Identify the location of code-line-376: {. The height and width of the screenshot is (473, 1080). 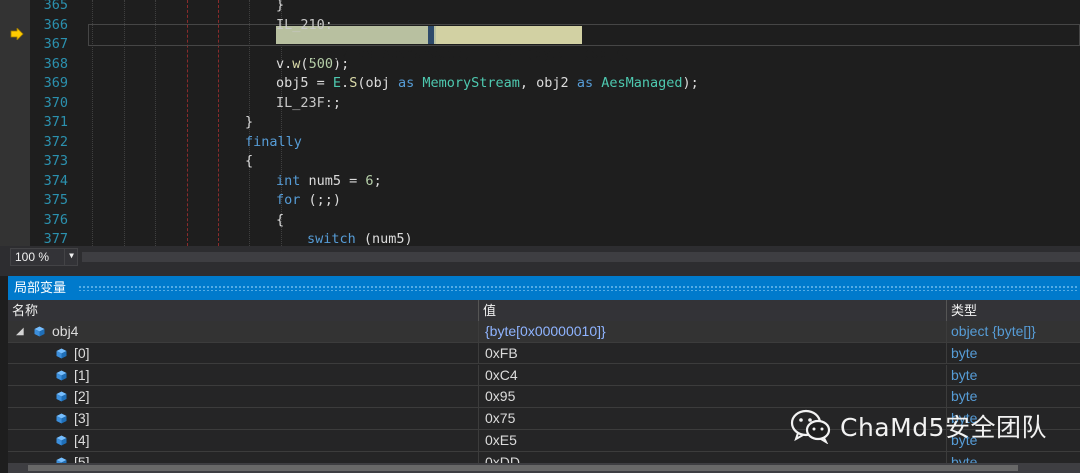
(280, 221).